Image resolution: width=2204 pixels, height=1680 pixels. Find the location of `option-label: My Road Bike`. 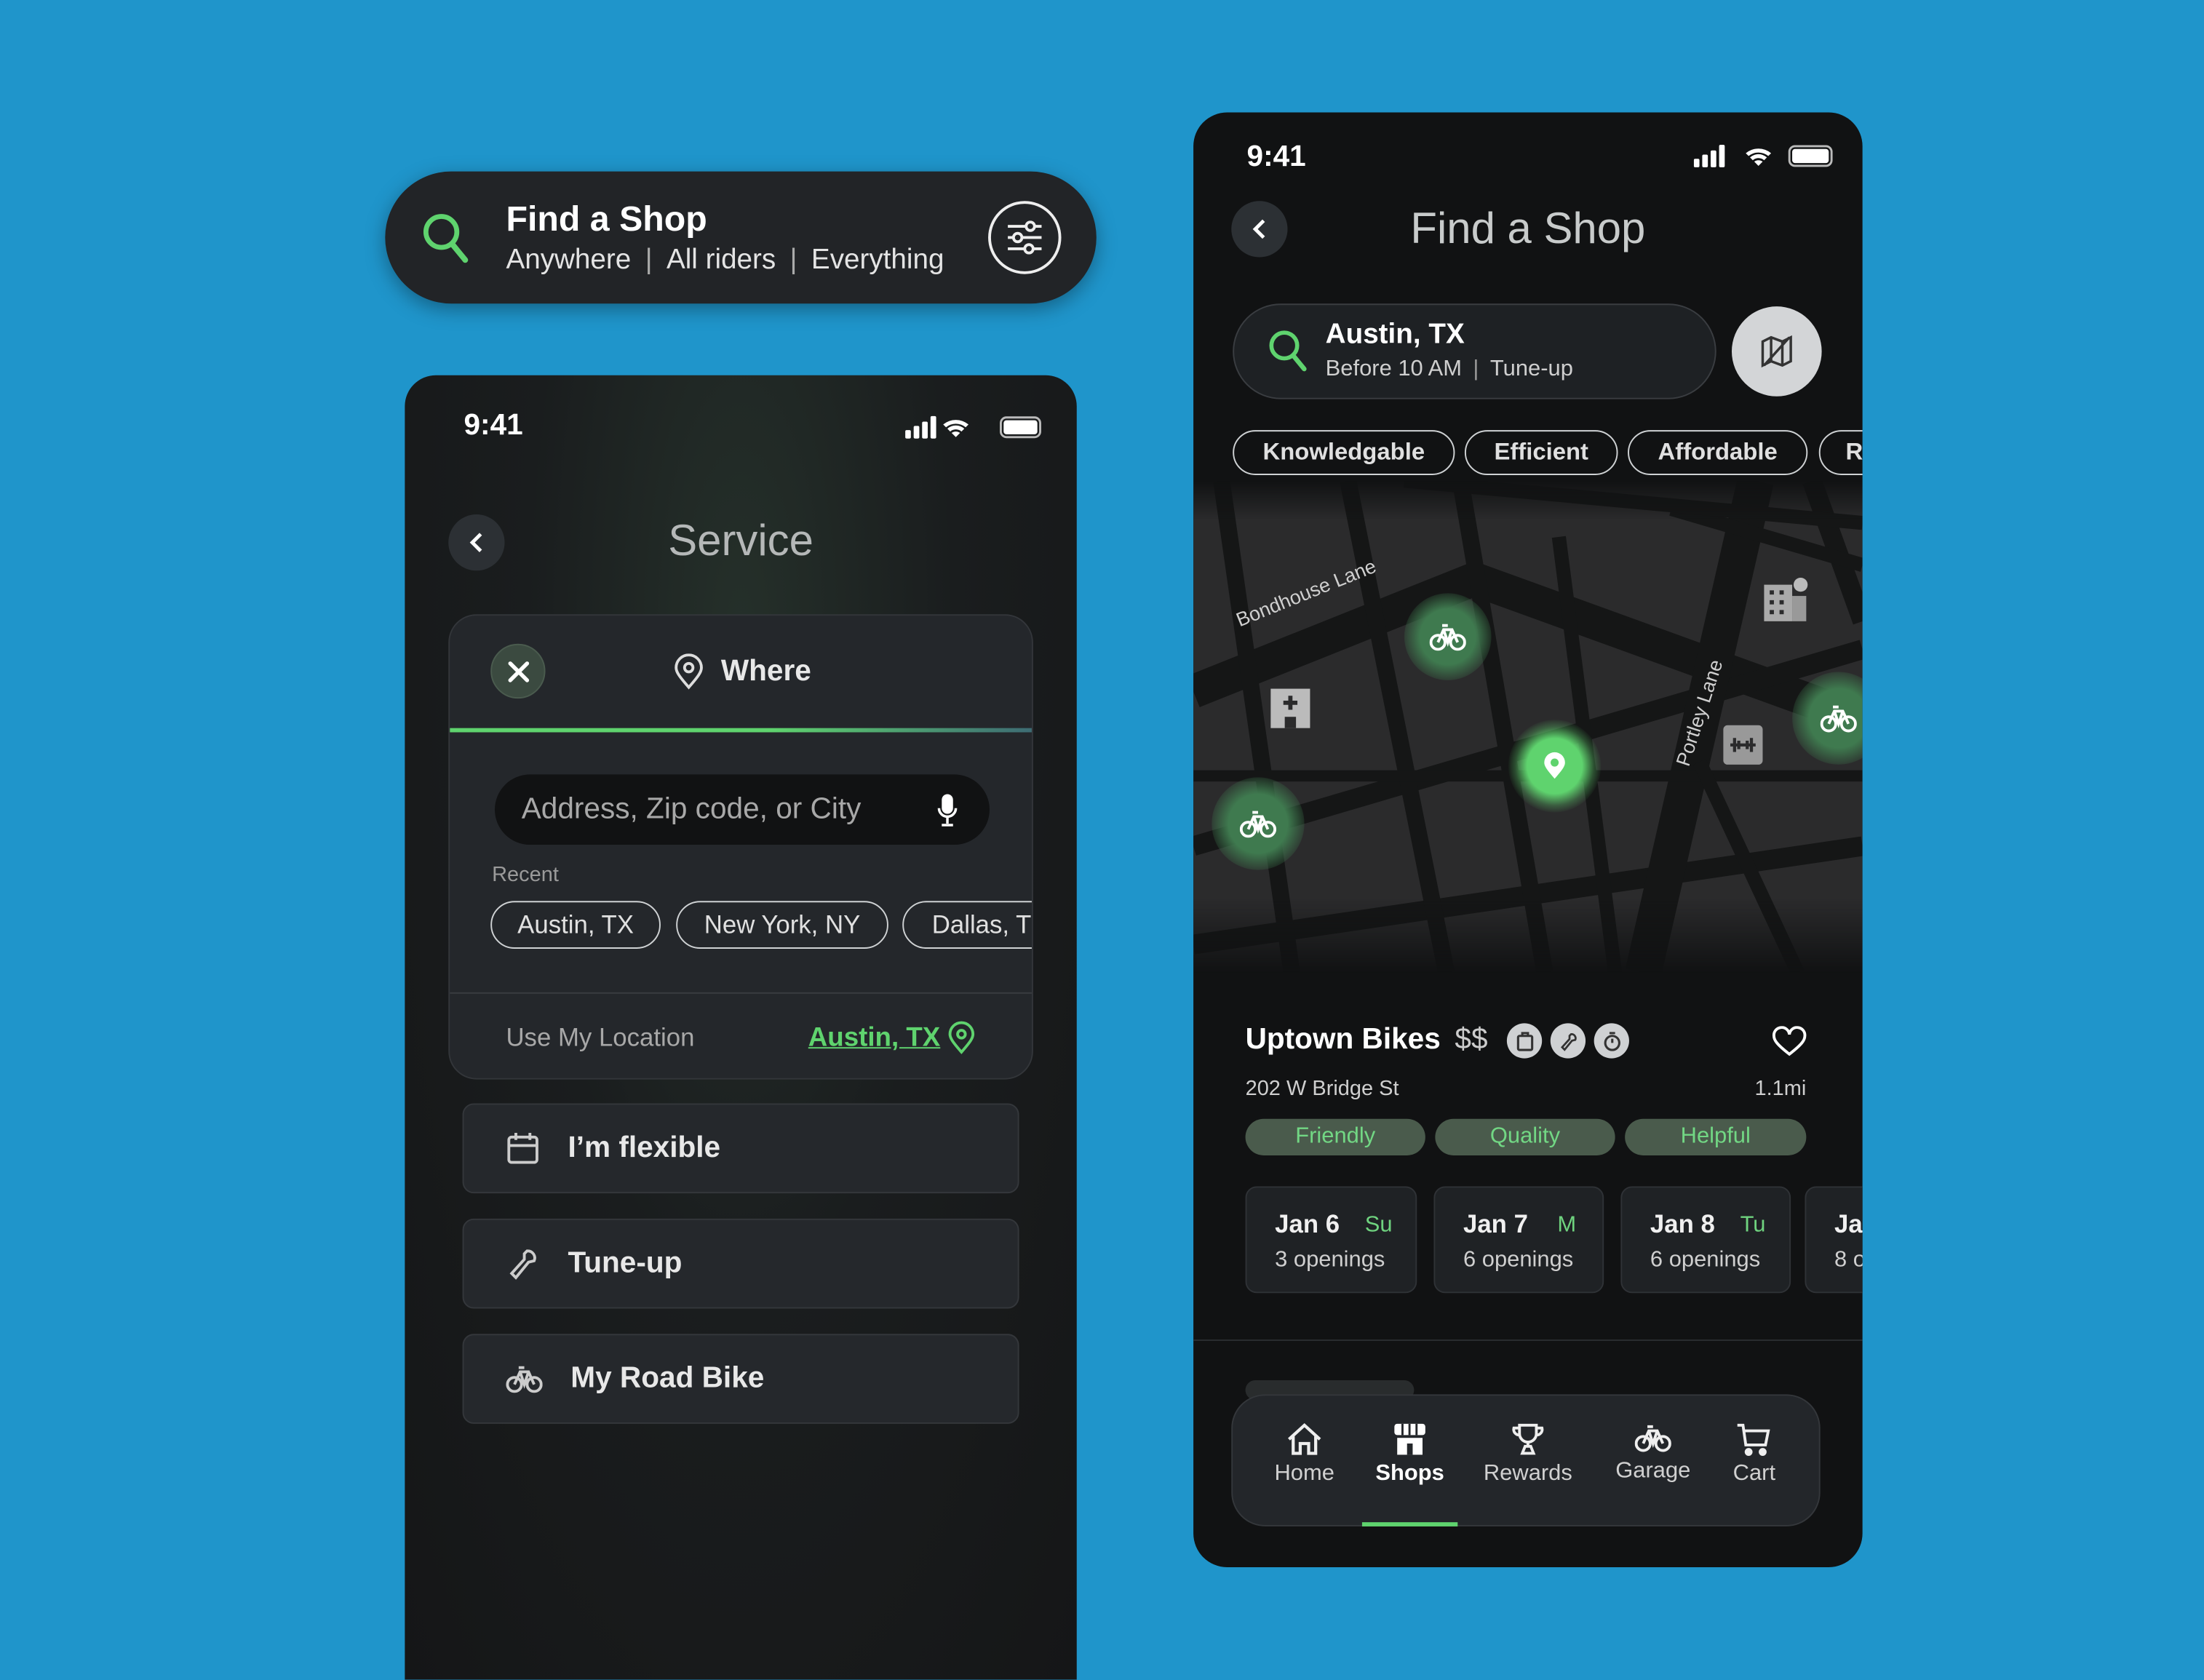

option-label: My Road Bike is located at coordinates (667, 1378).